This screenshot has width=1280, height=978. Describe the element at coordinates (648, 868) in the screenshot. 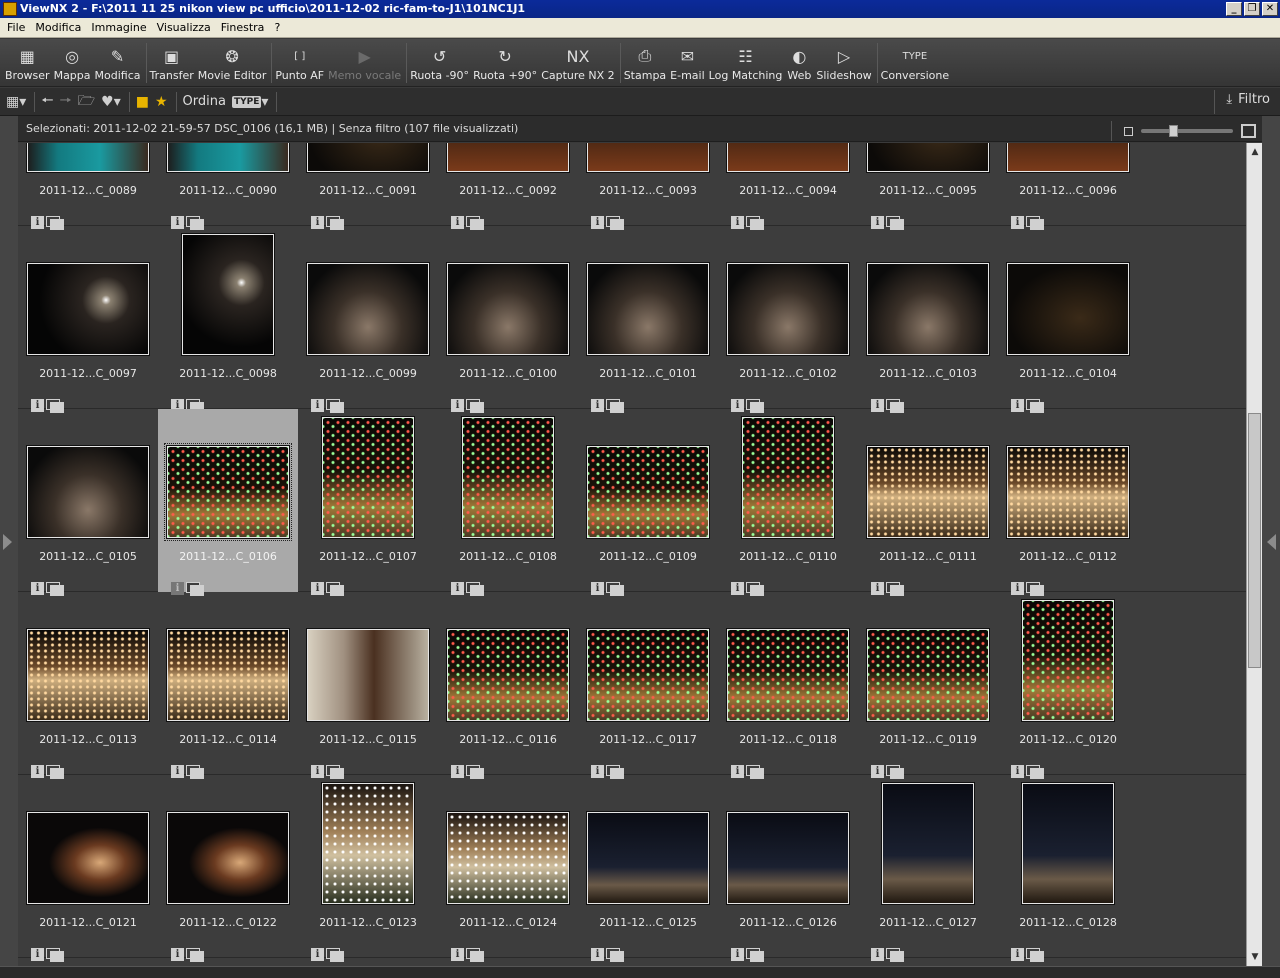

I see `thumbnail-cell: 2011-12...C_0125 i` at that location.